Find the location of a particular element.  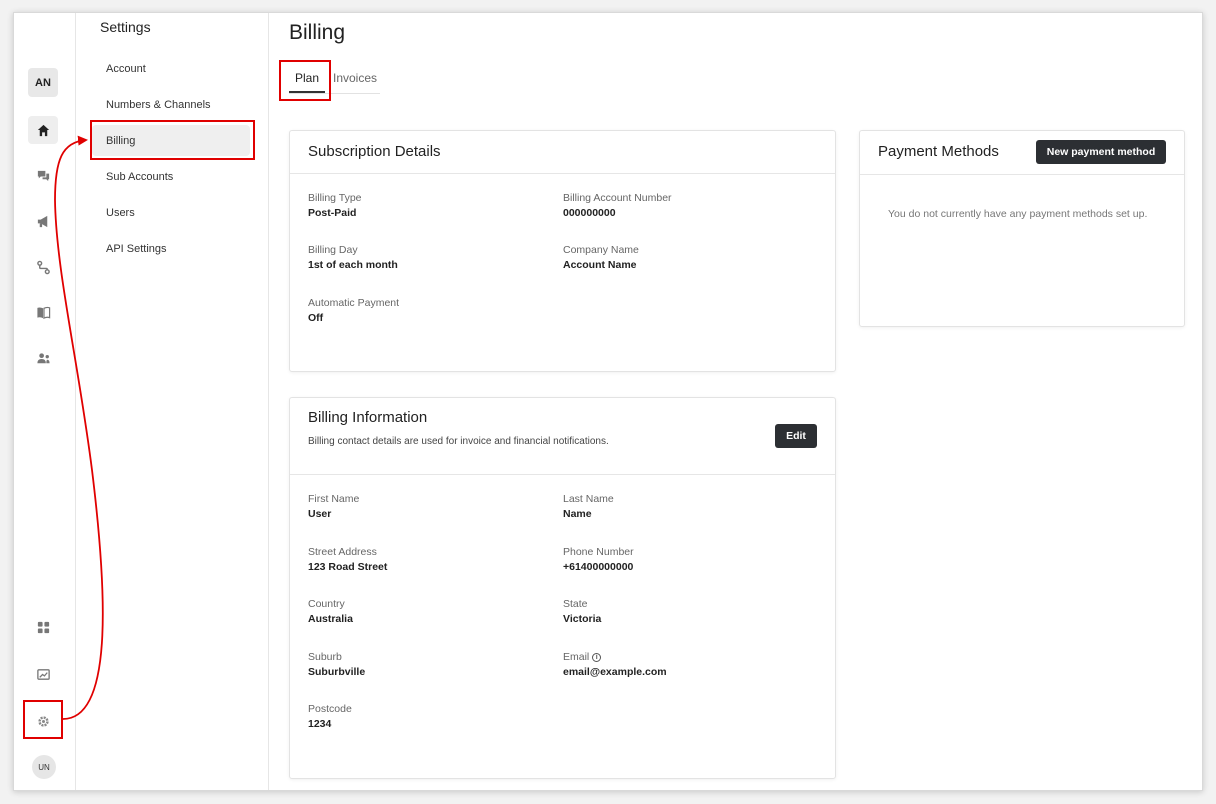

sidebar-item-label: Account is located at coordinates (126, 68).